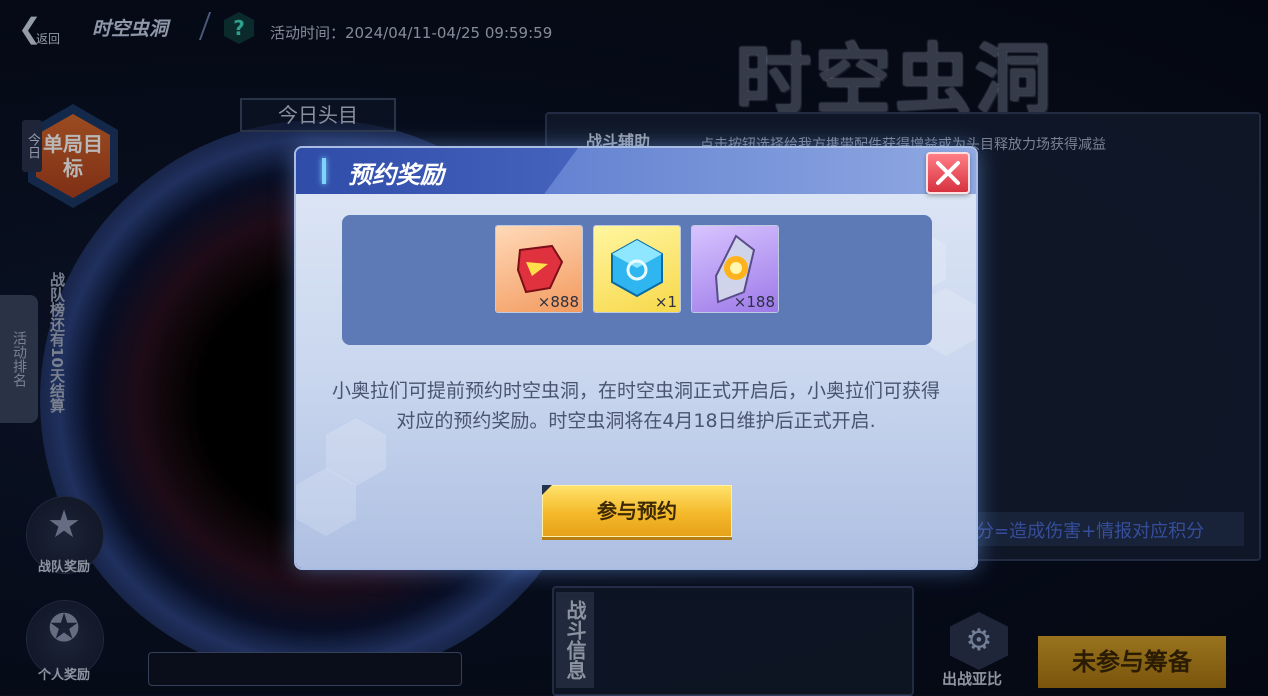  I want to click on reward-quantity: ×1, so click(665, 302).